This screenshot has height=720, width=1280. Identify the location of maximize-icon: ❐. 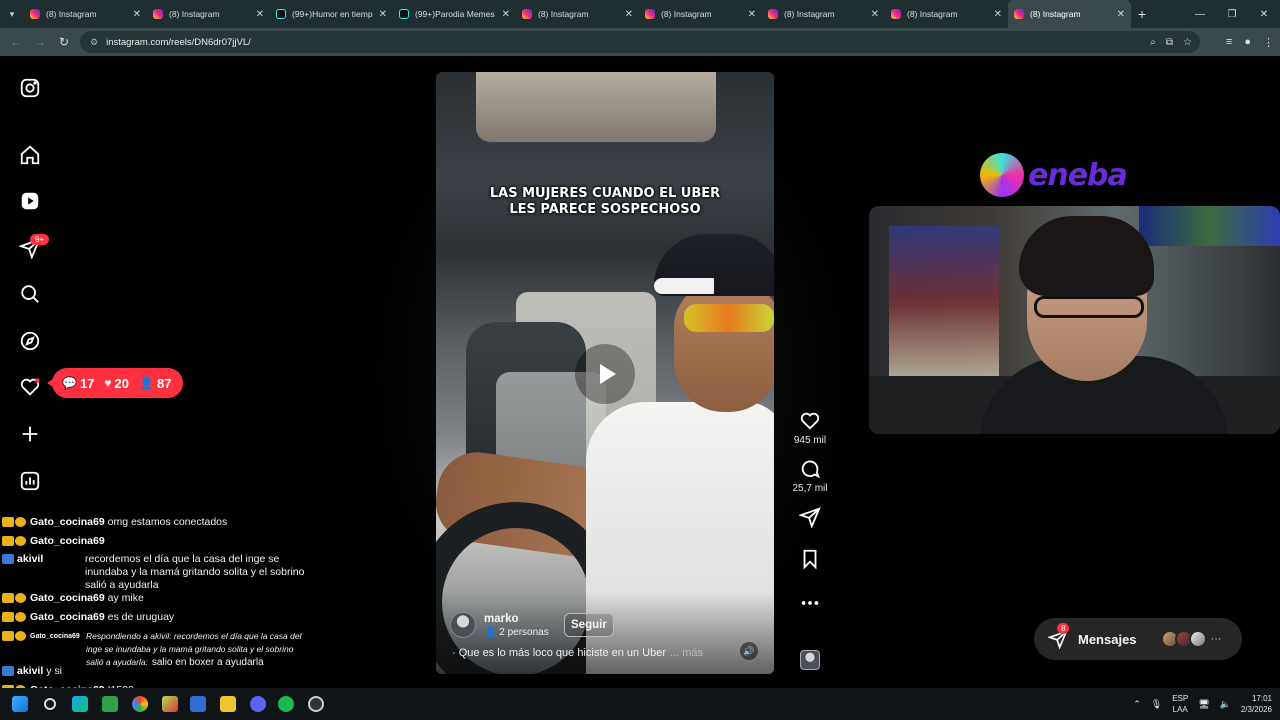
(1232, 14).